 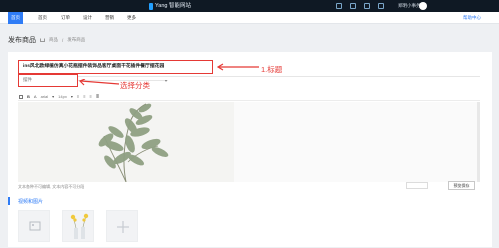 I want to click on section-marker, so click(x=9, y=201).